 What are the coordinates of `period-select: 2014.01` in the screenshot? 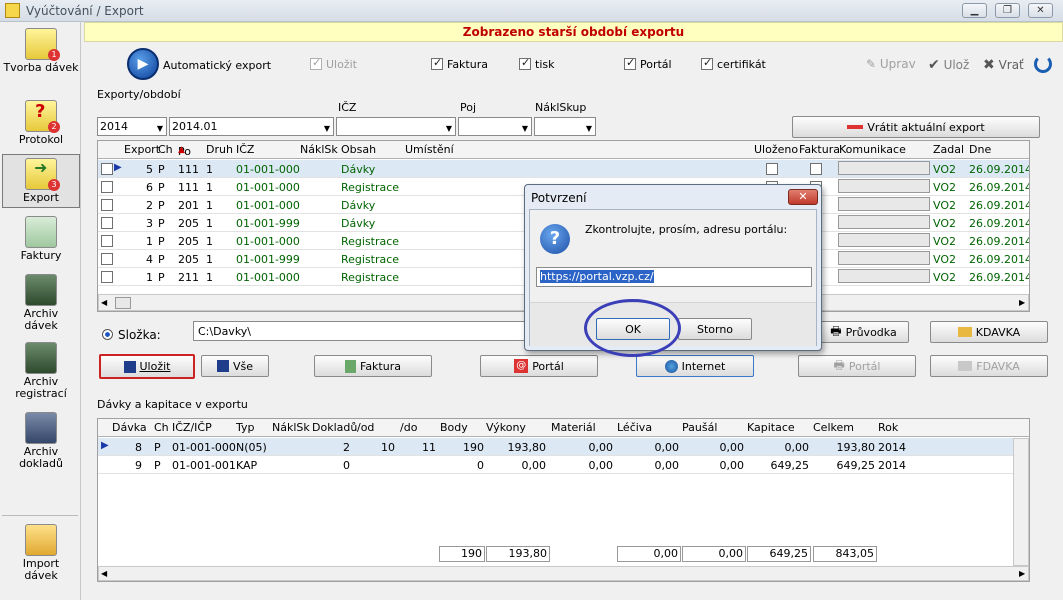 It's located at (251, 127).